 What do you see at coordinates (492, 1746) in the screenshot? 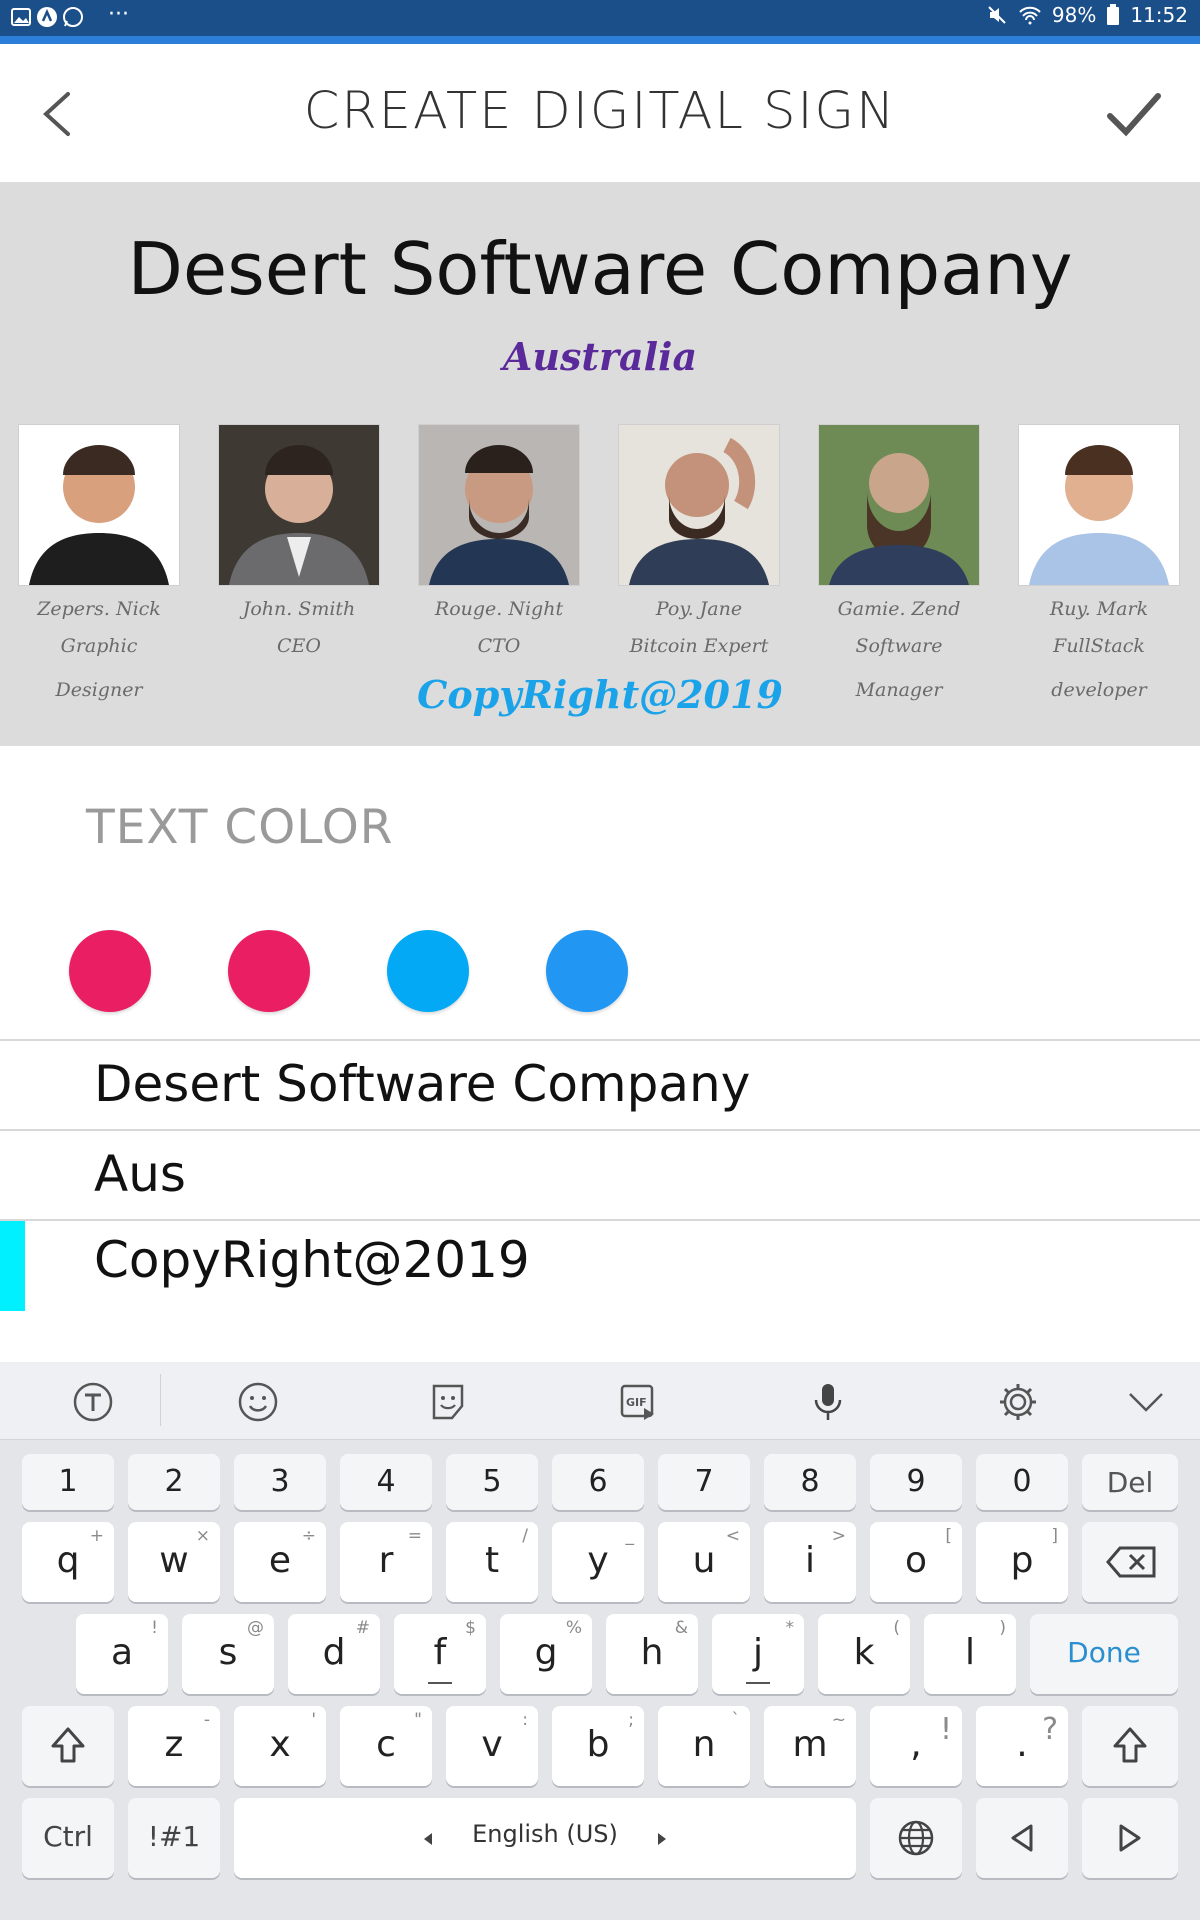
I see `key-v: :v` at bounding box center [492, 1746].